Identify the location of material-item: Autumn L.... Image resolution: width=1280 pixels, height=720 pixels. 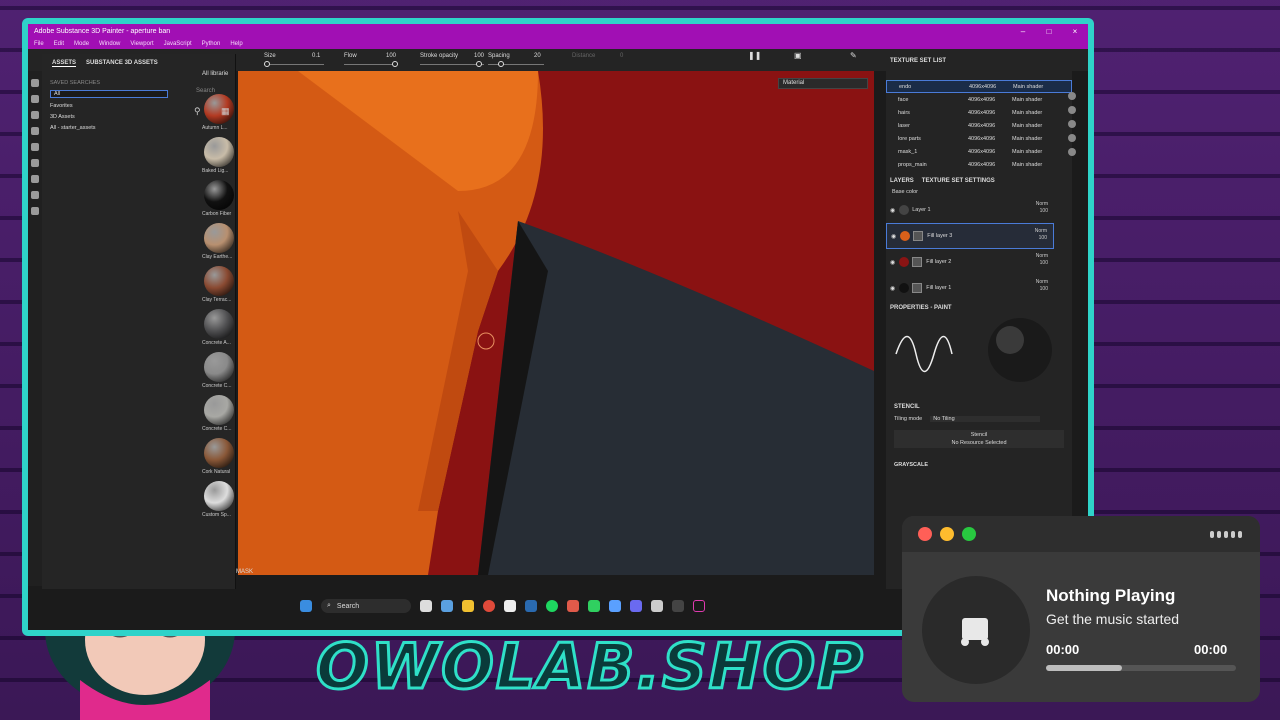
(219, 112).